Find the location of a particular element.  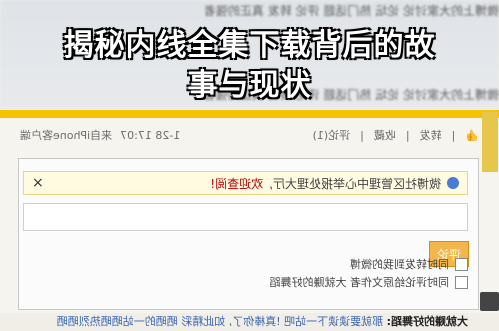

comment-author: 大就赚的好舞蹈: is located at coordinates (427, 321).